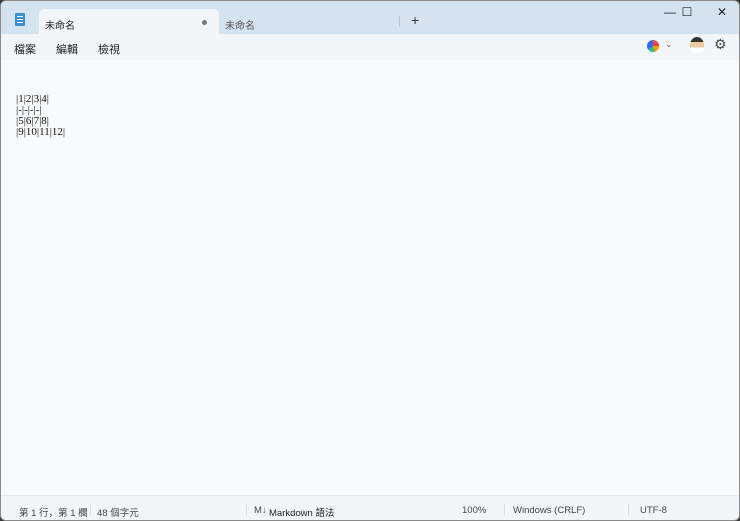 The image size is (740, 521). Describe the element at coordinates (720, 44) in the screenshot. I see `settings-gear-icon: ⚙` at that location.